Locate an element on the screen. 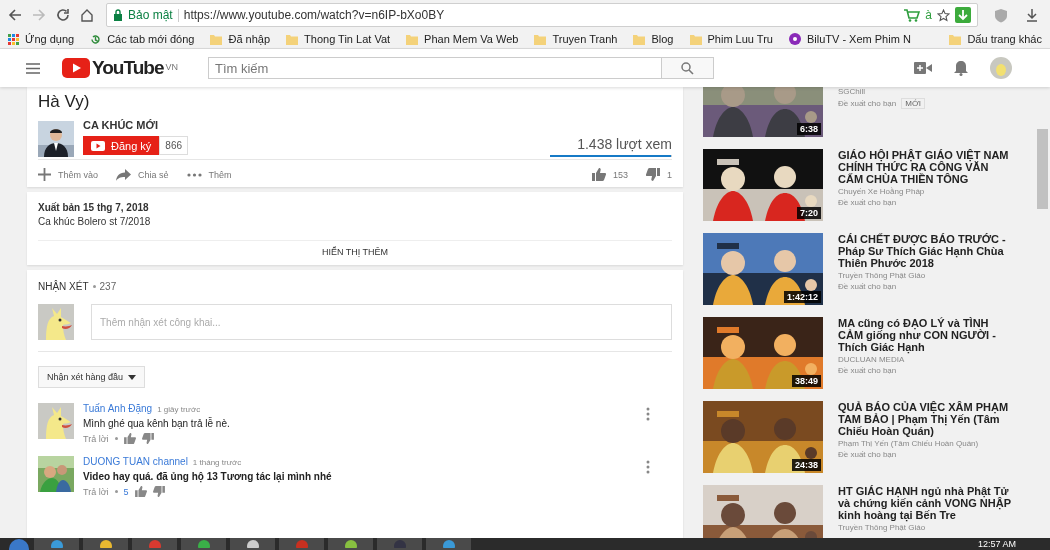 This screenshot has width=1050, height=550. video-duration: 7:20 is located at coordinates (809, 213).